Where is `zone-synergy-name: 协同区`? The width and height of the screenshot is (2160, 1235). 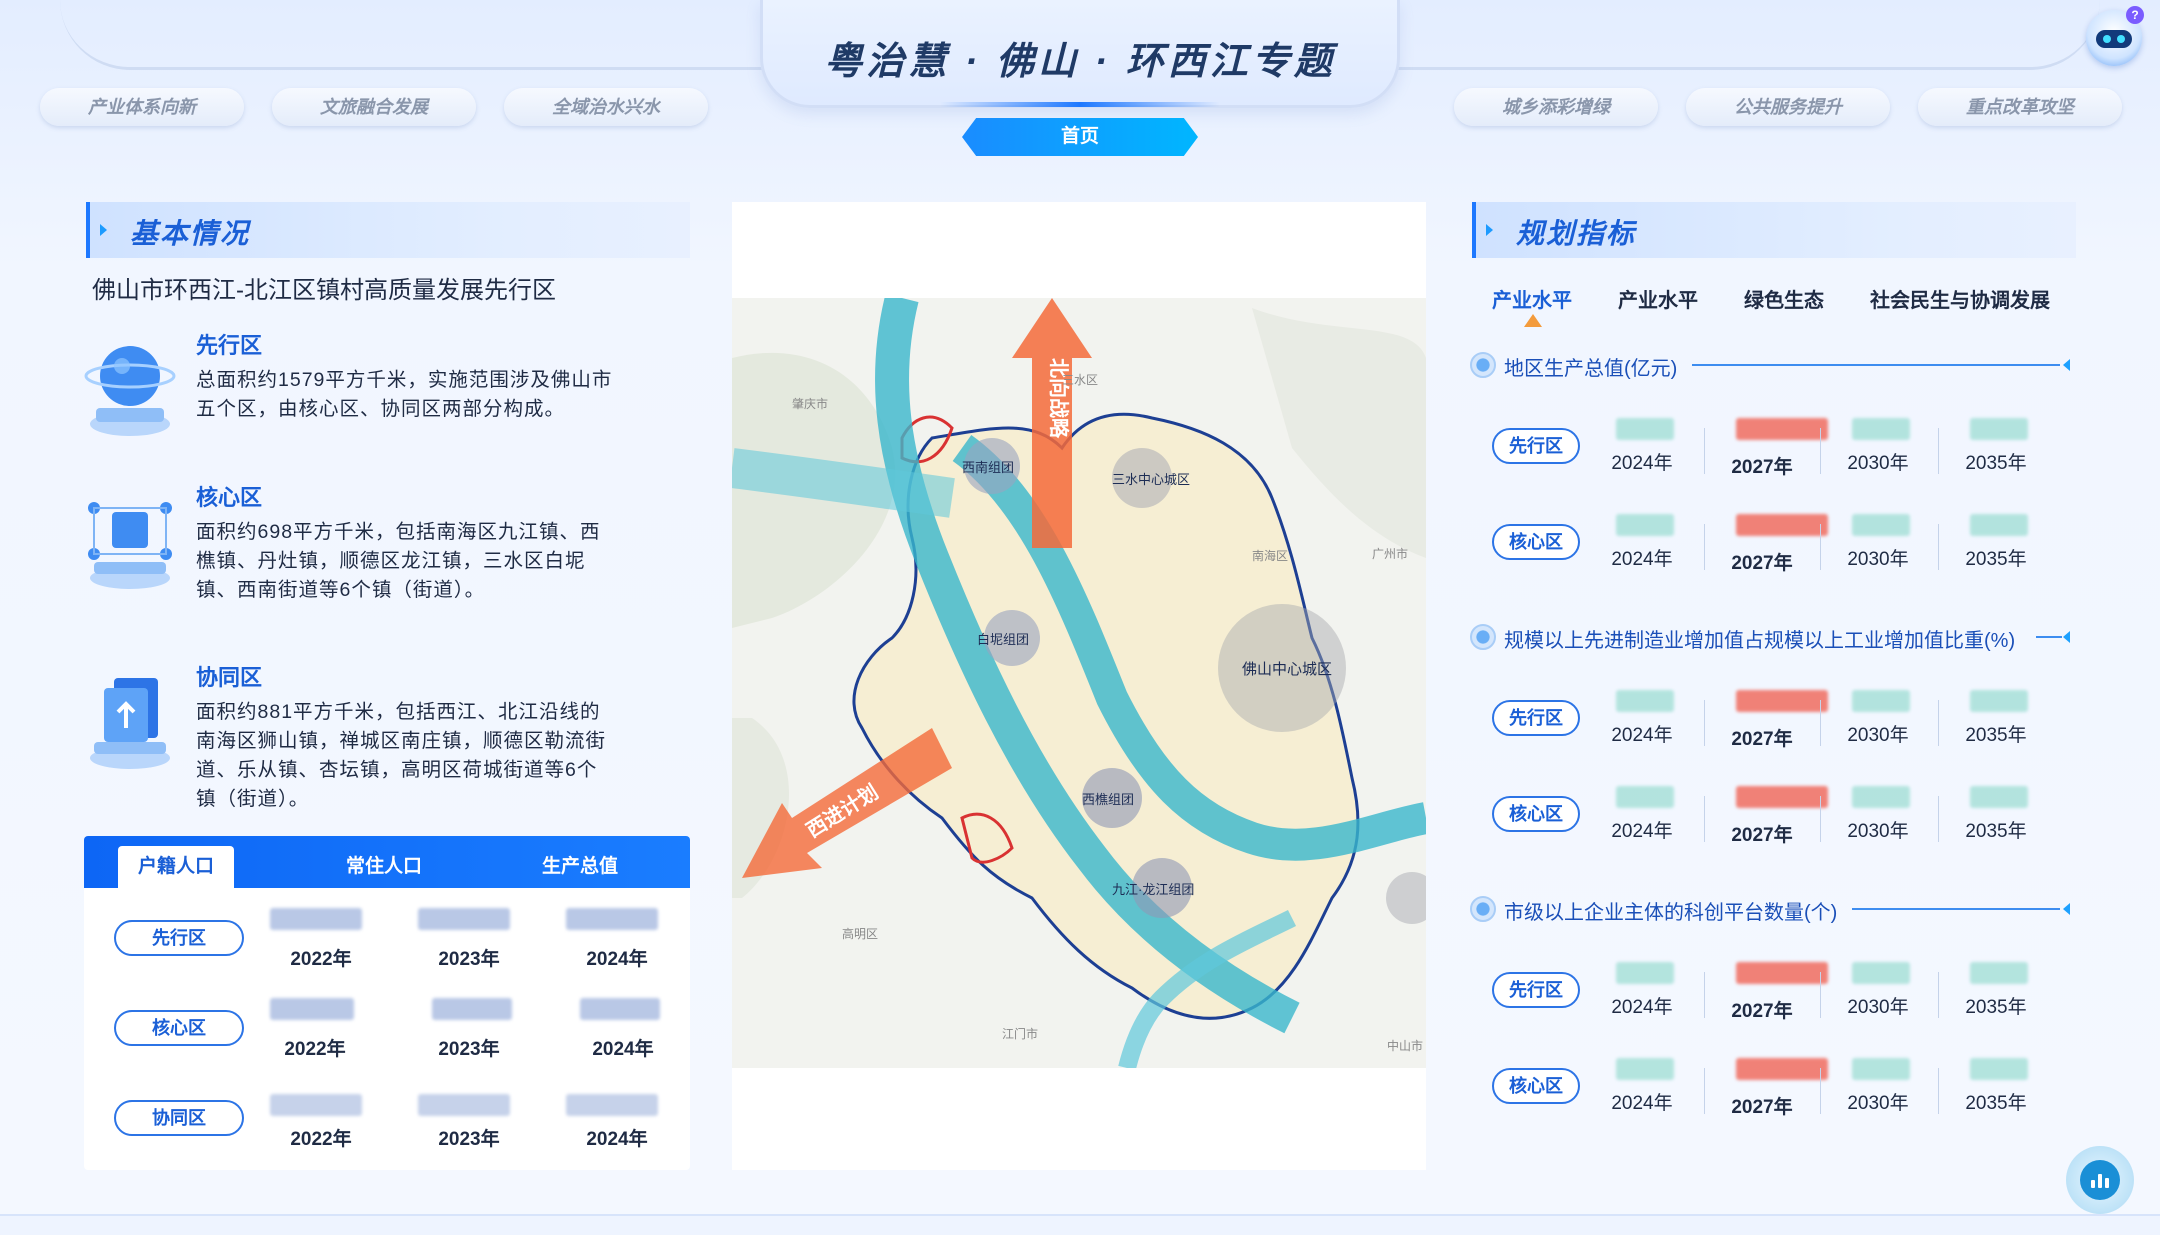
zone-synergy-name: 协同区 is located at coordinates (229, 677).